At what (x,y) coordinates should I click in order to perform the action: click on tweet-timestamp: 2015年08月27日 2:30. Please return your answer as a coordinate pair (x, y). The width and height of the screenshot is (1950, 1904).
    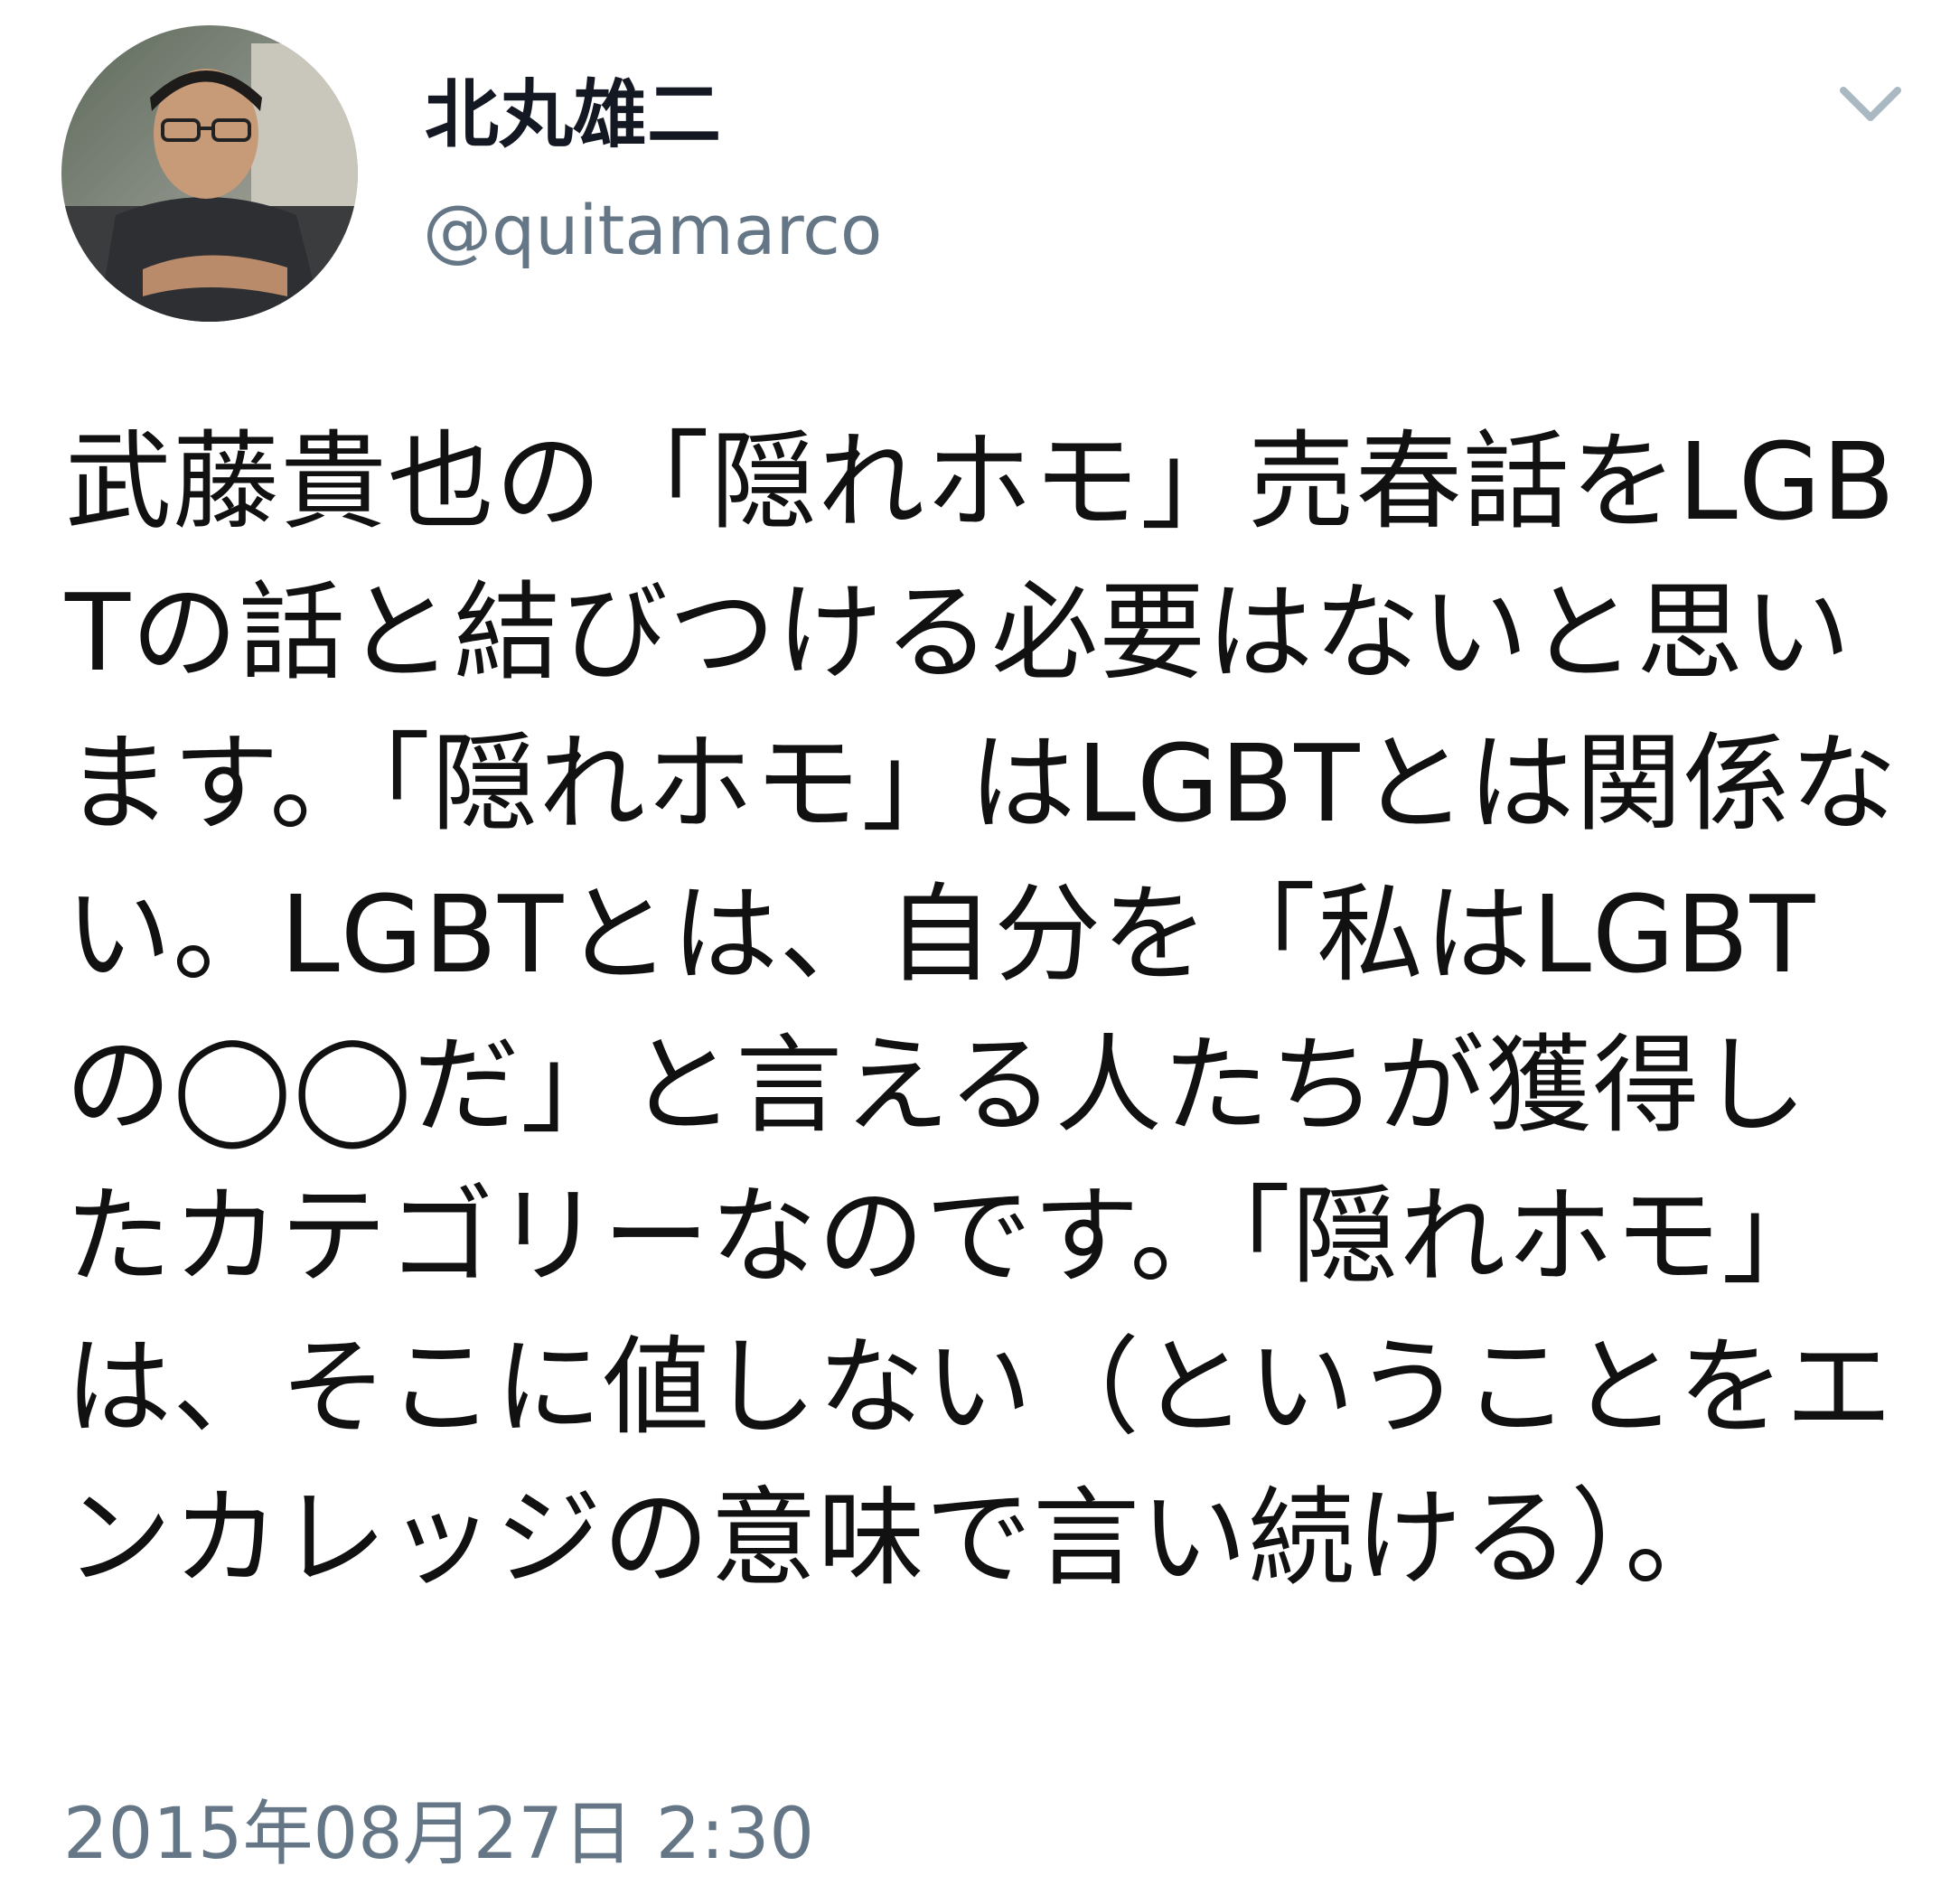
    Looking at the image, I should click on (439, 1835).